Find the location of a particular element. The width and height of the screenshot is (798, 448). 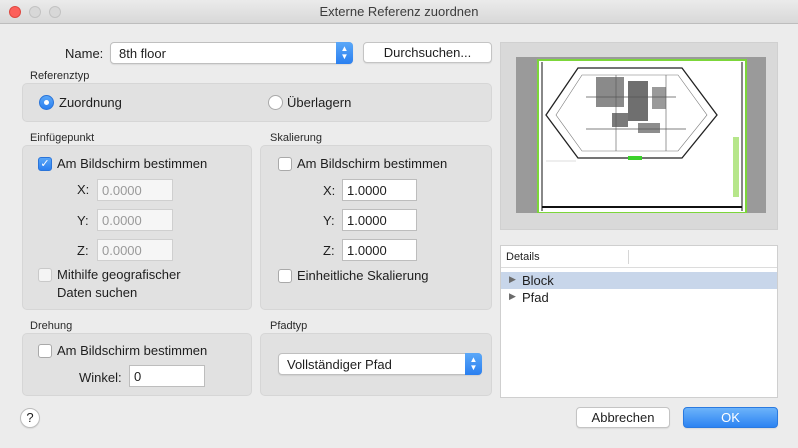

drawing-preview is located at coordinates (639, 136).